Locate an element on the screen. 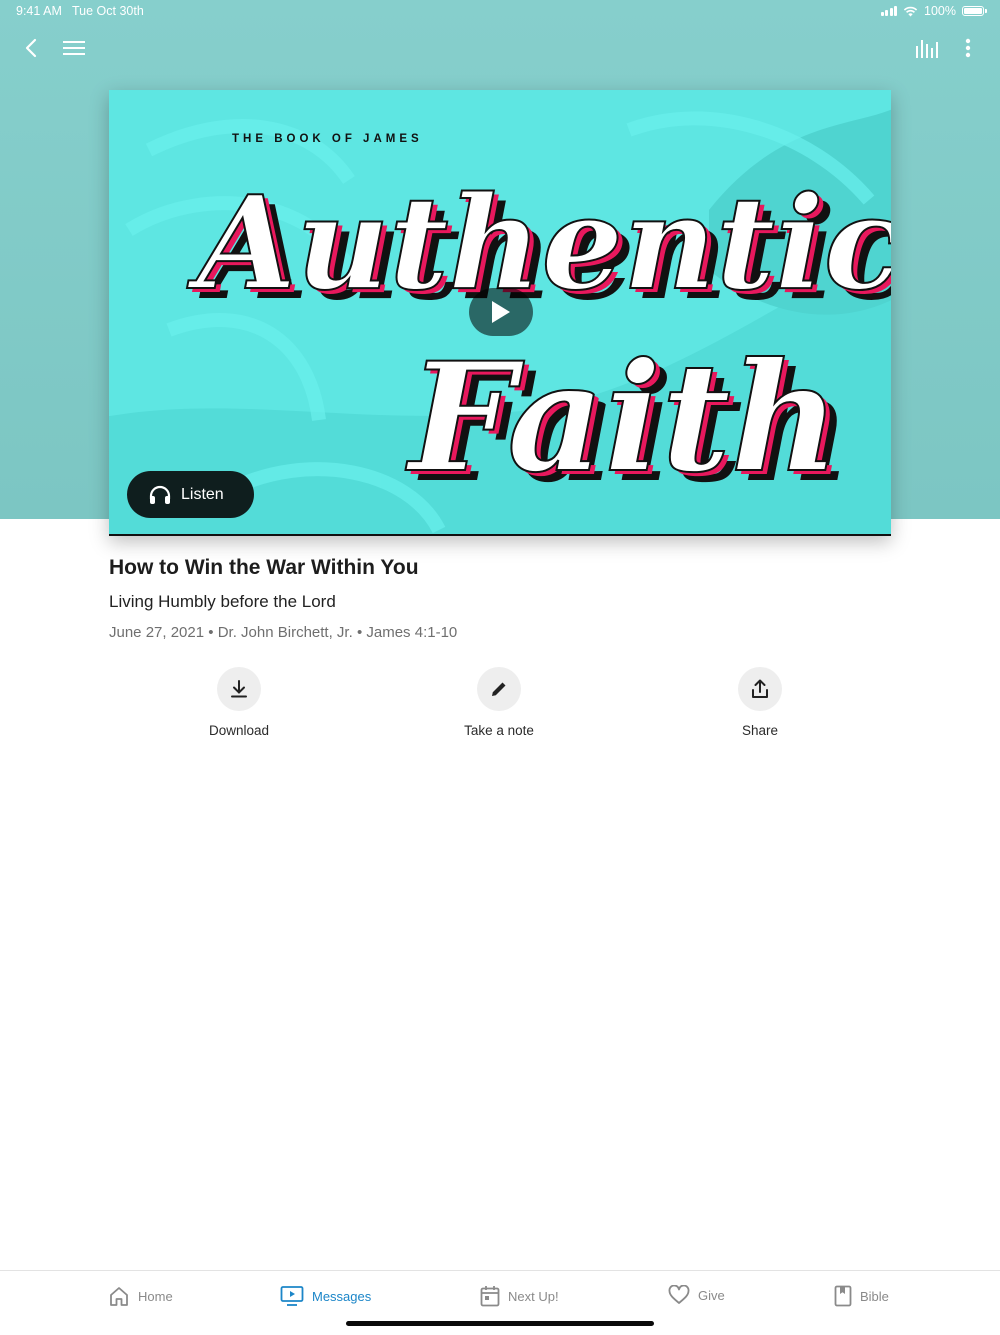 The width and height of the screenshot is (1000, 1335). home-icon is located at coordinates (119, 1296).